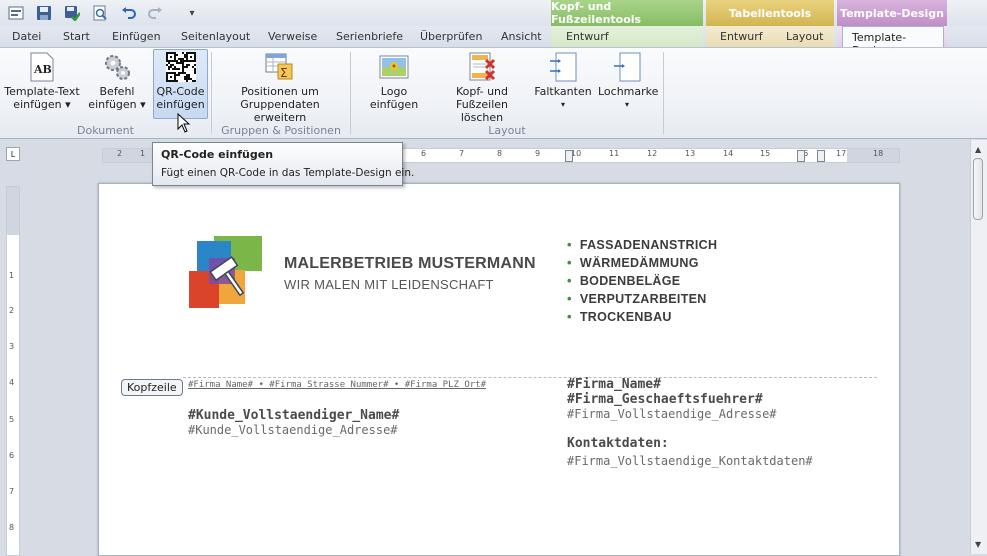 This screenshot has width=987, height=556. I want to click on ruler-indent-marker, so click(569, 156).